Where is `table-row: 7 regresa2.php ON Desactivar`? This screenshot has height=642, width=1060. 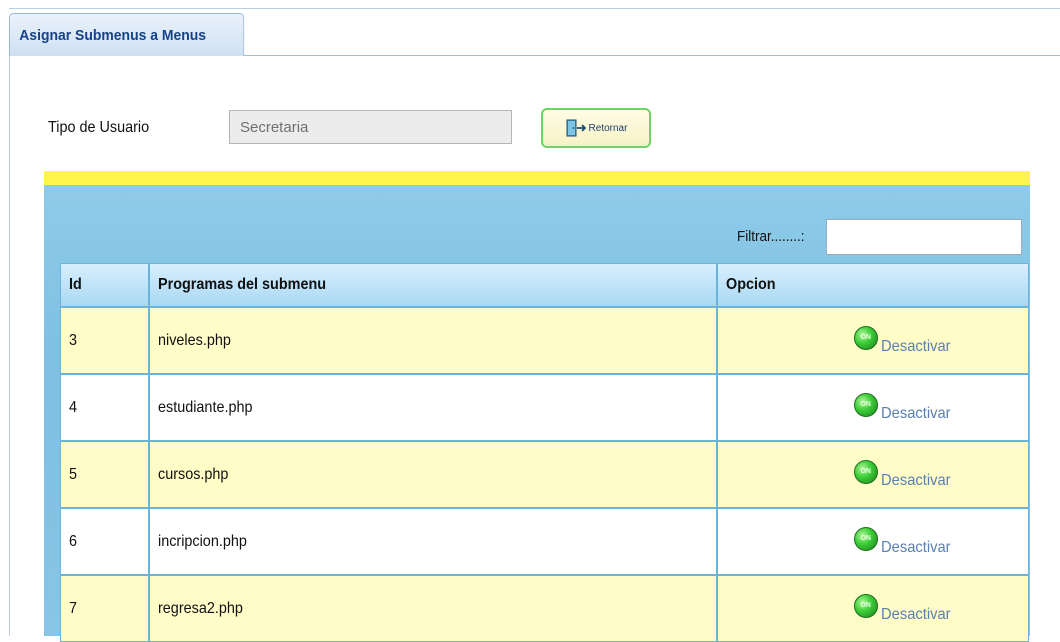
table-row: 7 regresa2.php ON Desactivar is located at coordinates (544, 608).